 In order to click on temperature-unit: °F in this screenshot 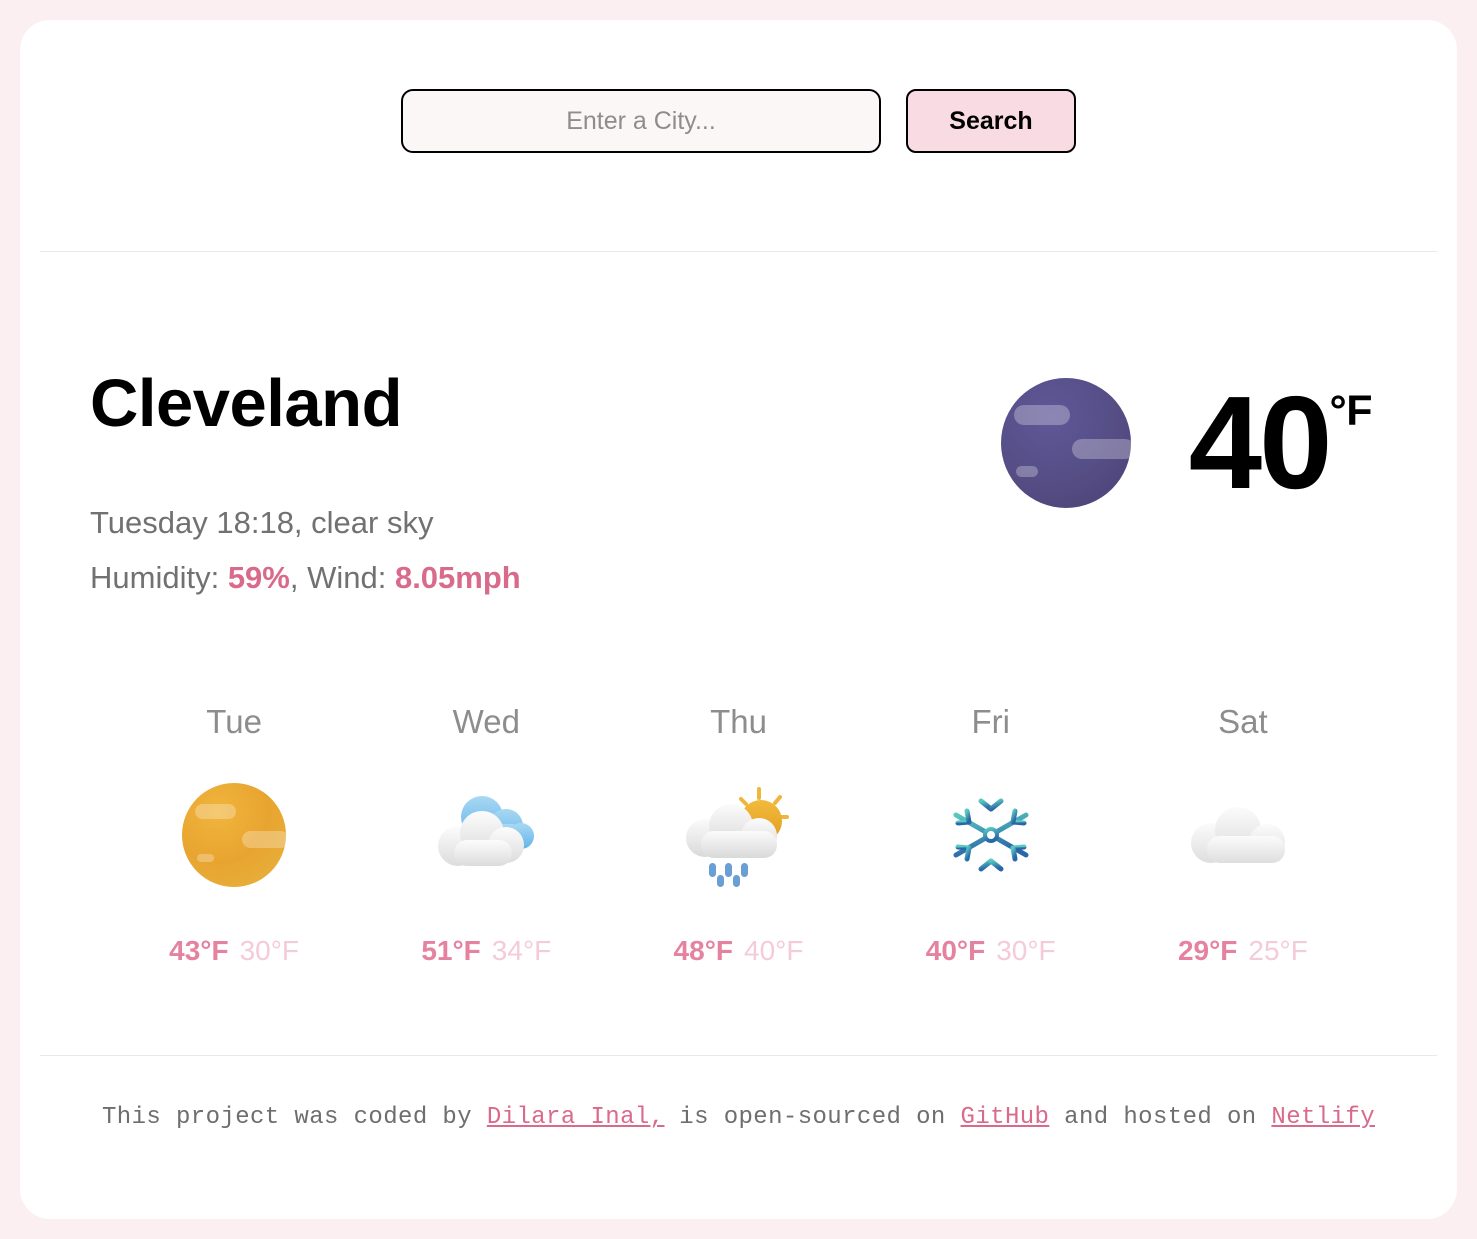, I will do `click(1351, 411)`.